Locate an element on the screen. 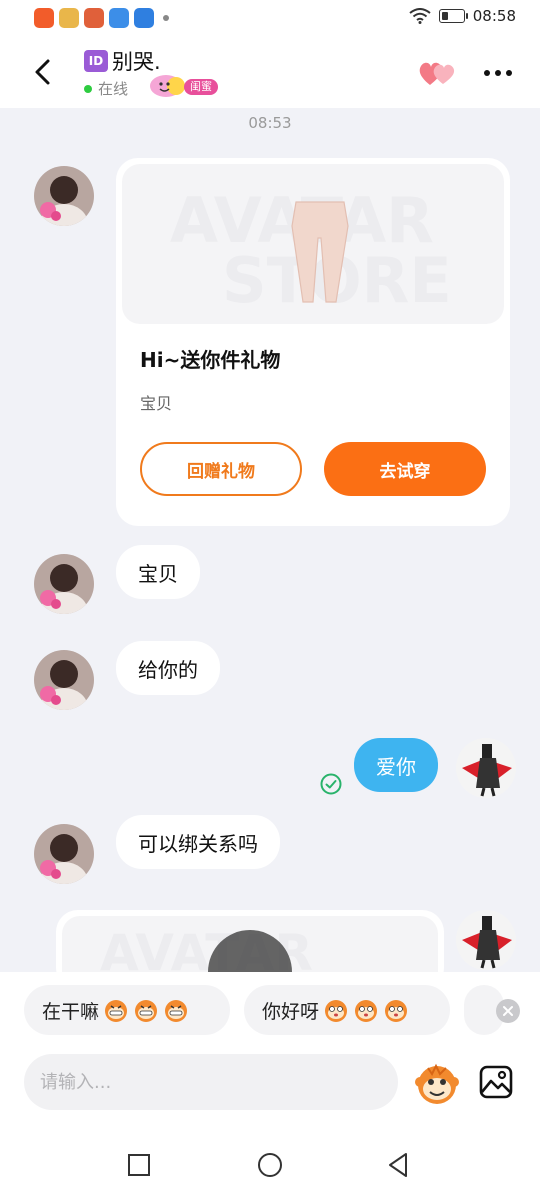 The width and height of the screenshot is (540, 1200). gift-image: AVATAR STORE is located at coordinates (313, 244).